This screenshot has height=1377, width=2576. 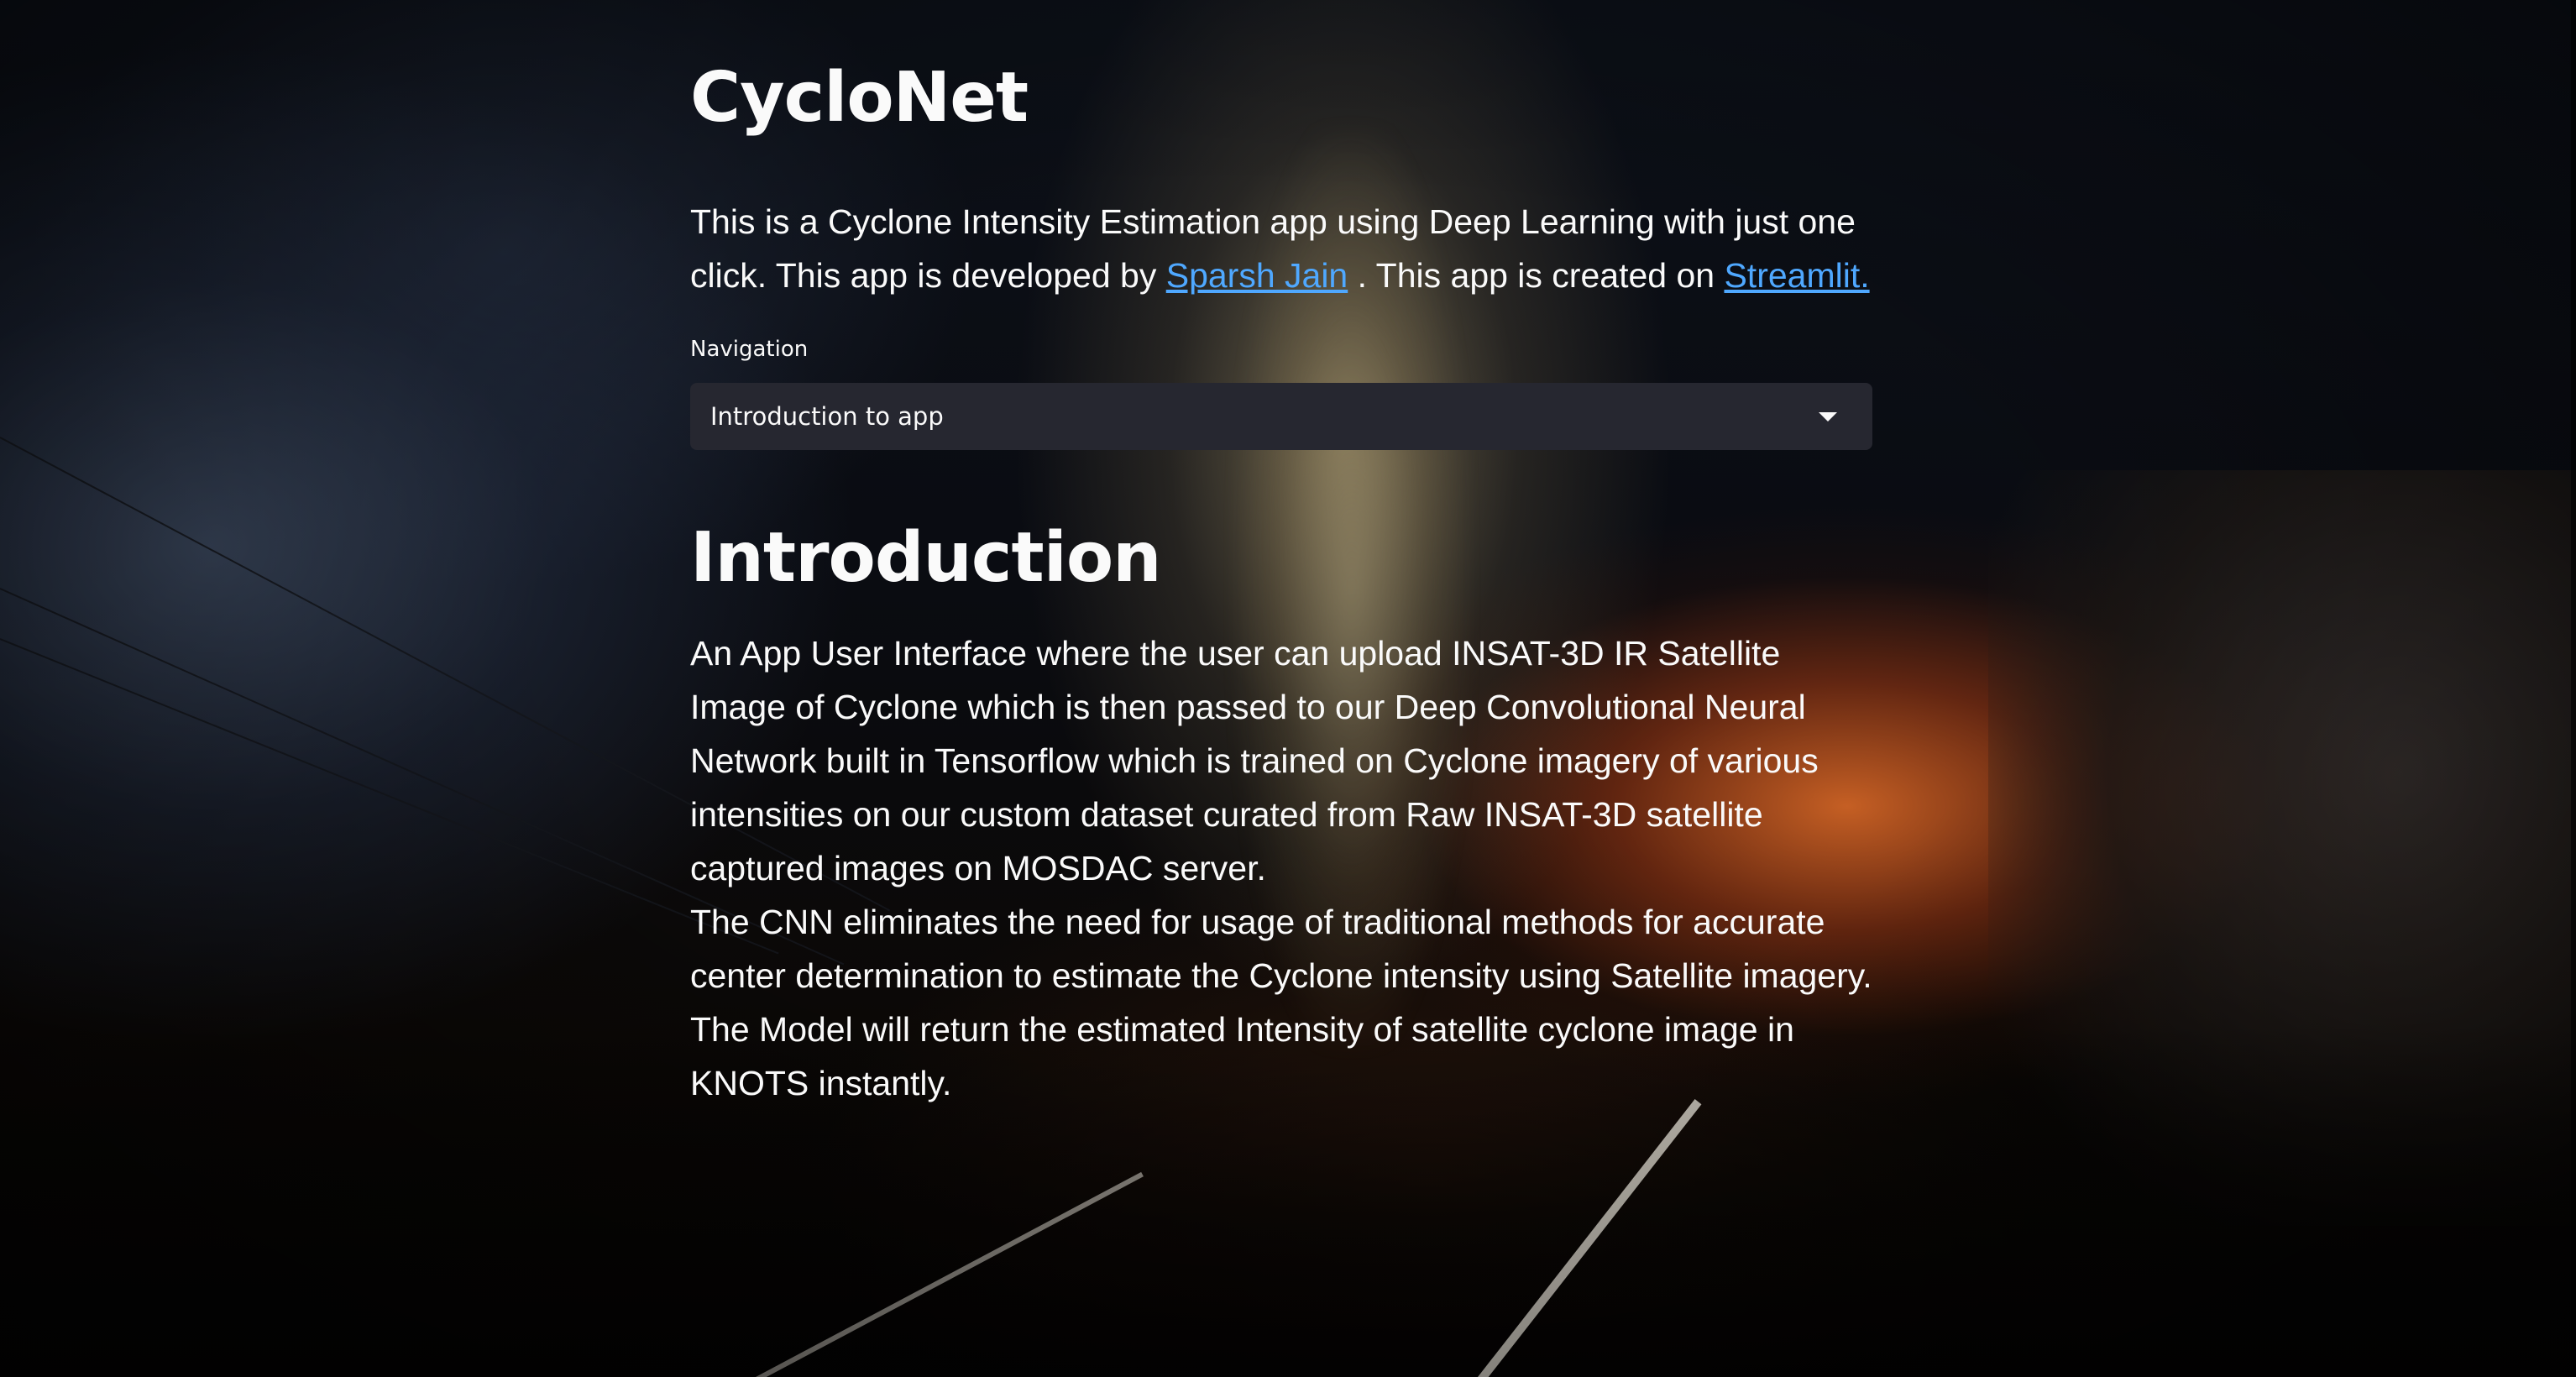 What do you see at coordinates (1828, 416) in the screenshot?
I see `chevron-down-icon` at bounding box center [1828, 416].